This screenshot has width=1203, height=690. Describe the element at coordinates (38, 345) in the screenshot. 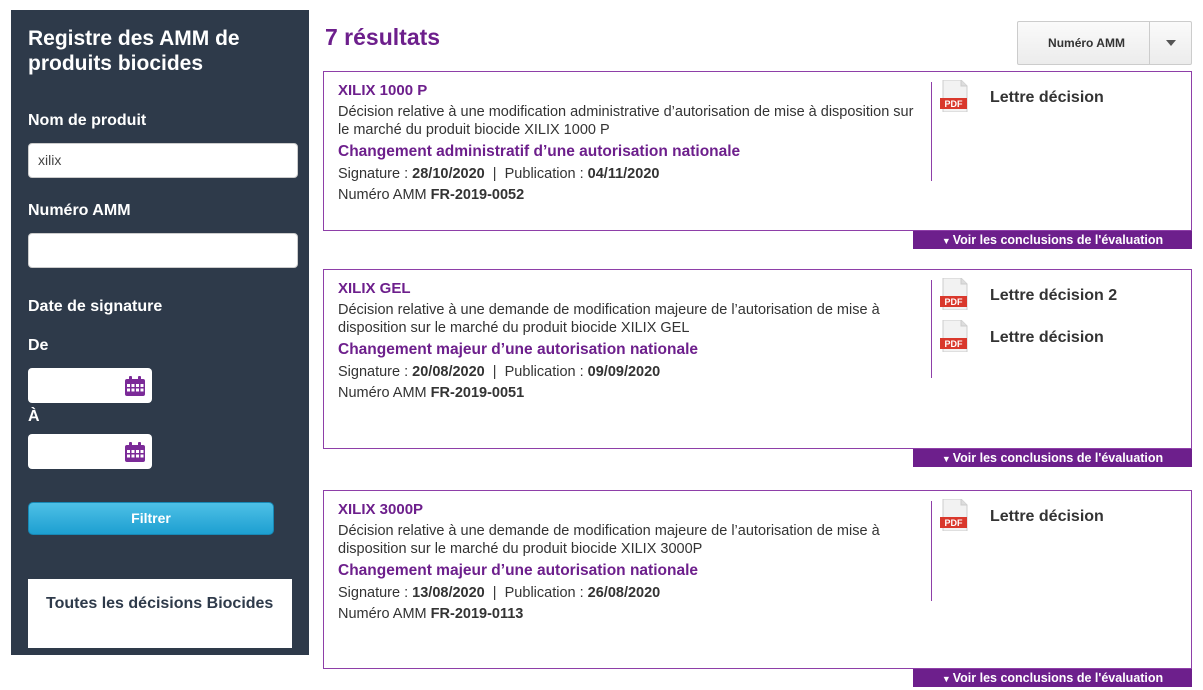

I see `from-date-label: De` at that location.